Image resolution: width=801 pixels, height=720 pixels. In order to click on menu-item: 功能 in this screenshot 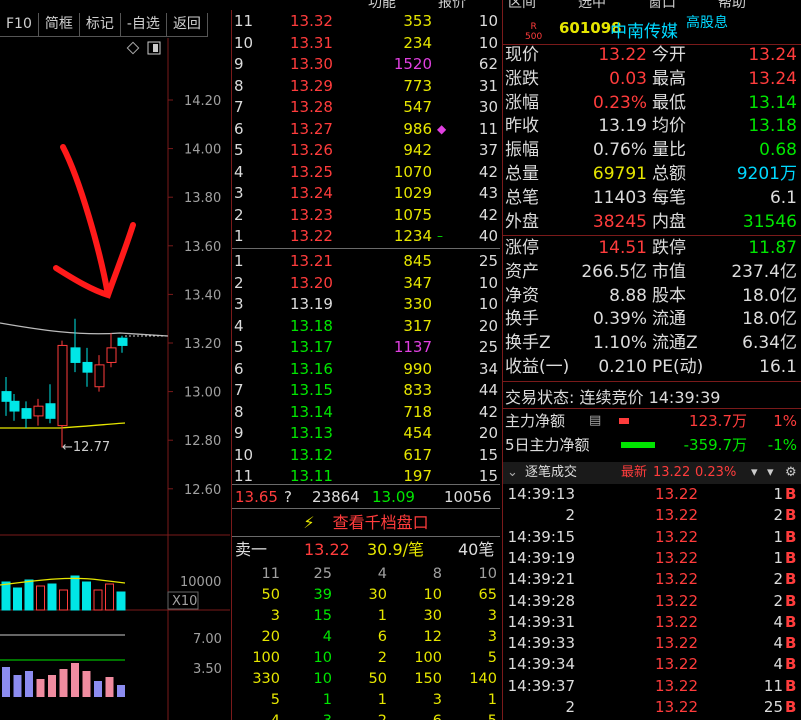, I will do `click(382, 5)`.